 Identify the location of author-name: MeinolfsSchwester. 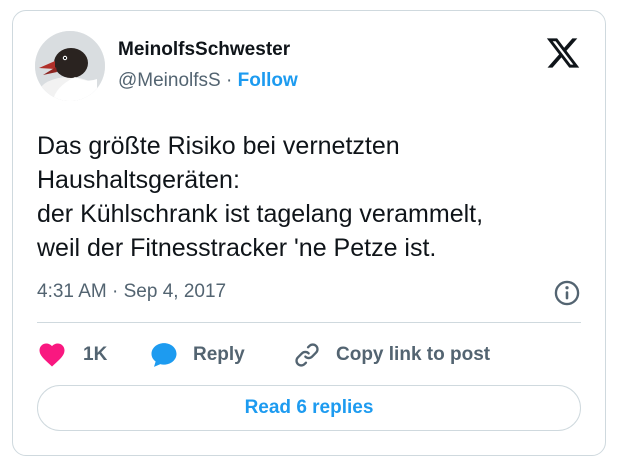
(204, 50).